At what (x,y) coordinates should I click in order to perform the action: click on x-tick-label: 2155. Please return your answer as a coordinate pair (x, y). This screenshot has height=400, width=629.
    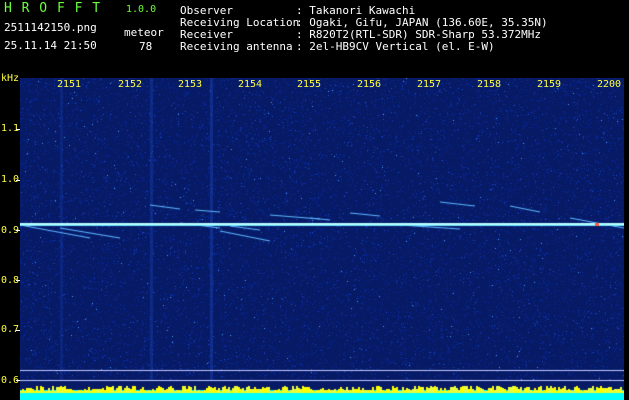
    Looking at the image, I should click on (309, 84).